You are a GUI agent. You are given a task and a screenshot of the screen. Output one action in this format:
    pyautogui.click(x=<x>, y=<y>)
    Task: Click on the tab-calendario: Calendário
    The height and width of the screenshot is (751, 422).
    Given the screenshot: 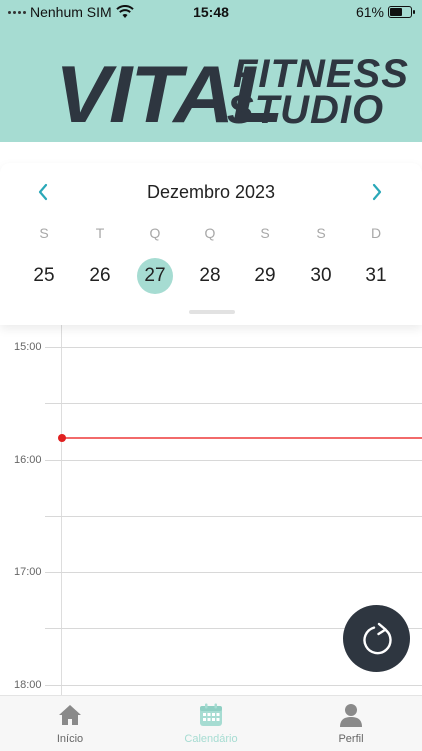 What is the action you would take?
    pyautogui.click(x=211, y=723)
    